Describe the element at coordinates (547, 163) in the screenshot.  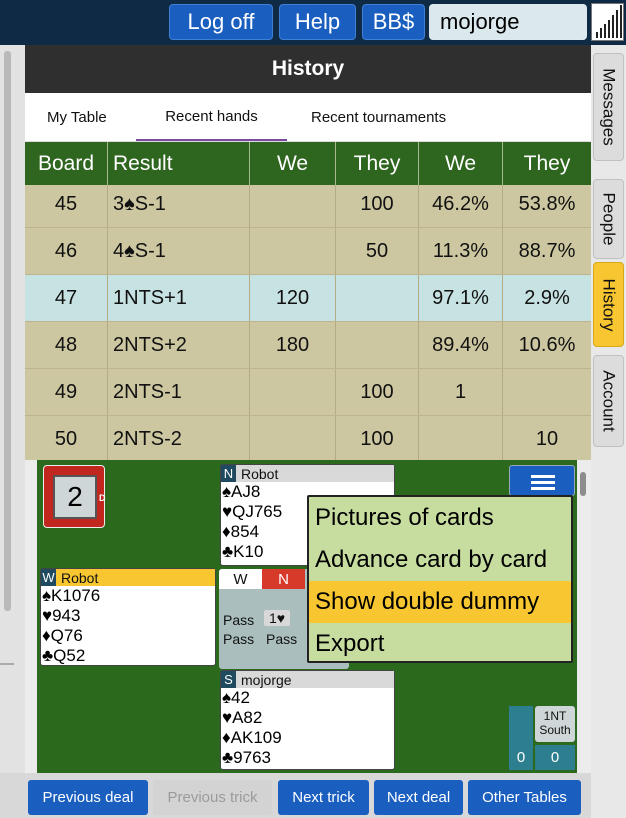
I see `col-they-pct: They` at that location.